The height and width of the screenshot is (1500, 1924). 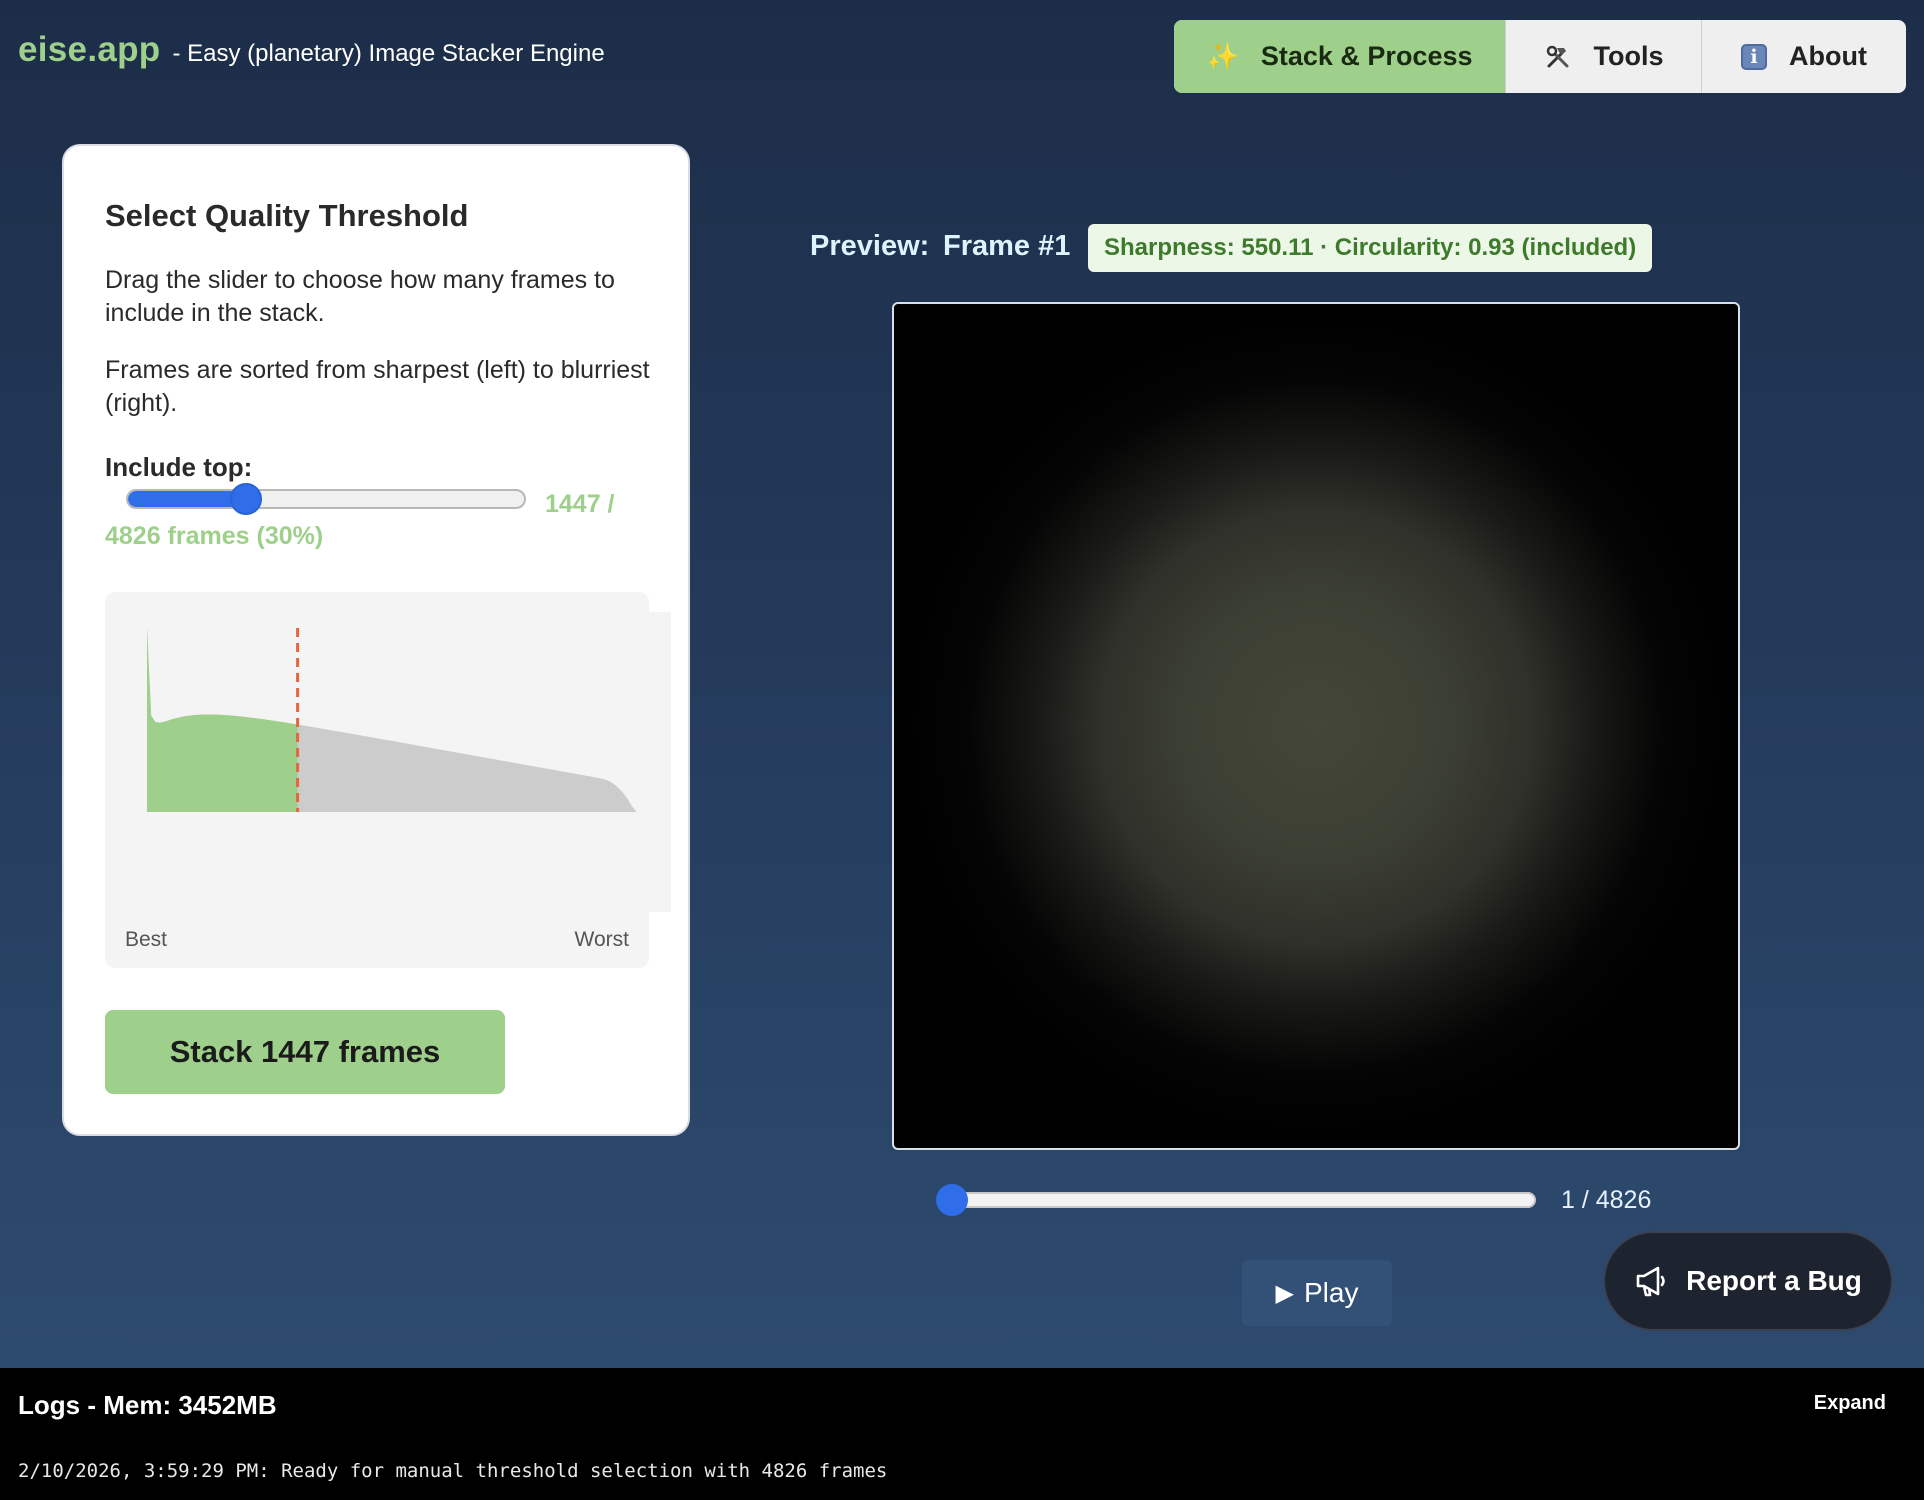 What do you see at coordinates (89, 50) in the screenshot?
I see `brand-name: eise.app` at bounding box center [89, 50].